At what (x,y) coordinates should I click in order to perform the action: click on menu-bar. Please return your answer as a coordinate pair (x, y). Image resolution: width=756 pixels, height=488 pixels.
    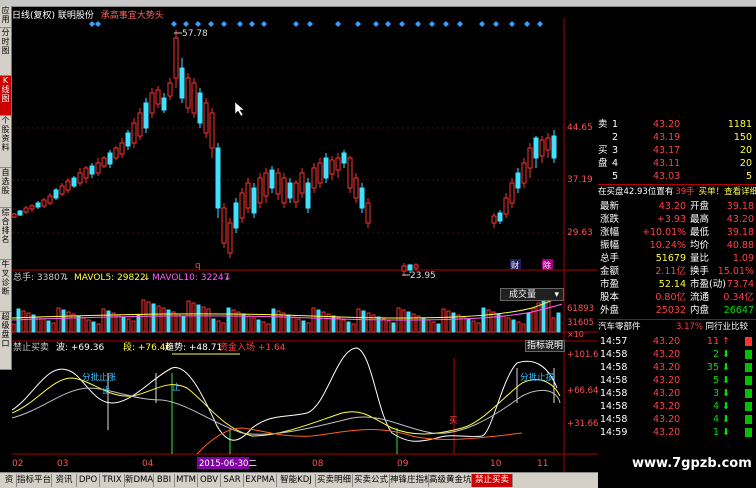
    Looking at the image, I should click on (378, 3).